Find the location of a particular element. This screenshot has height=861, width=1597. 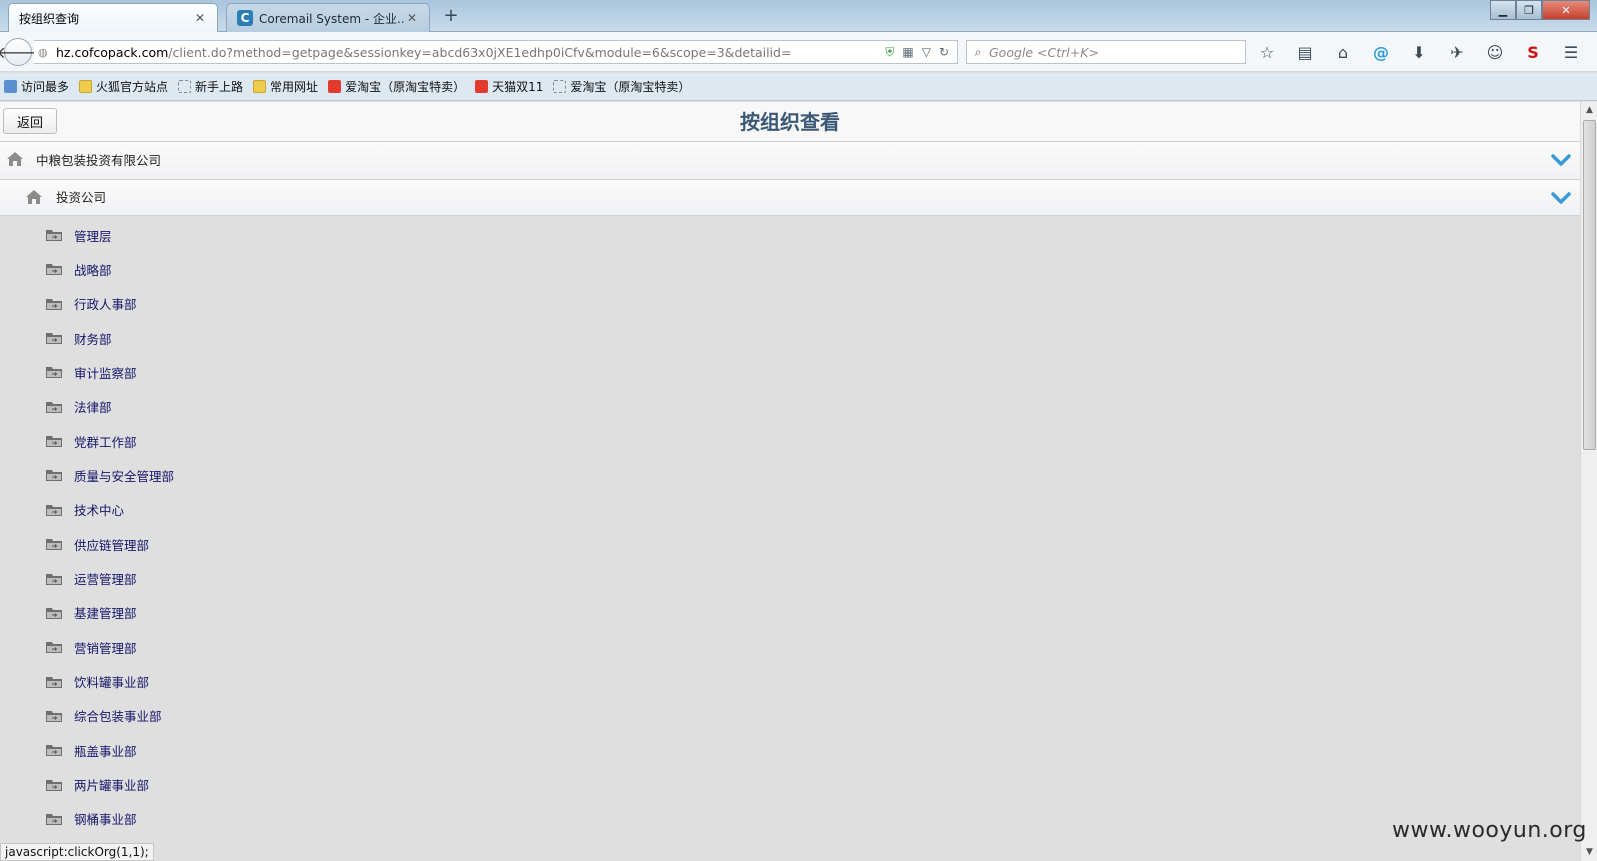

back-button: 🡐 is located at coordinates (19, 52).